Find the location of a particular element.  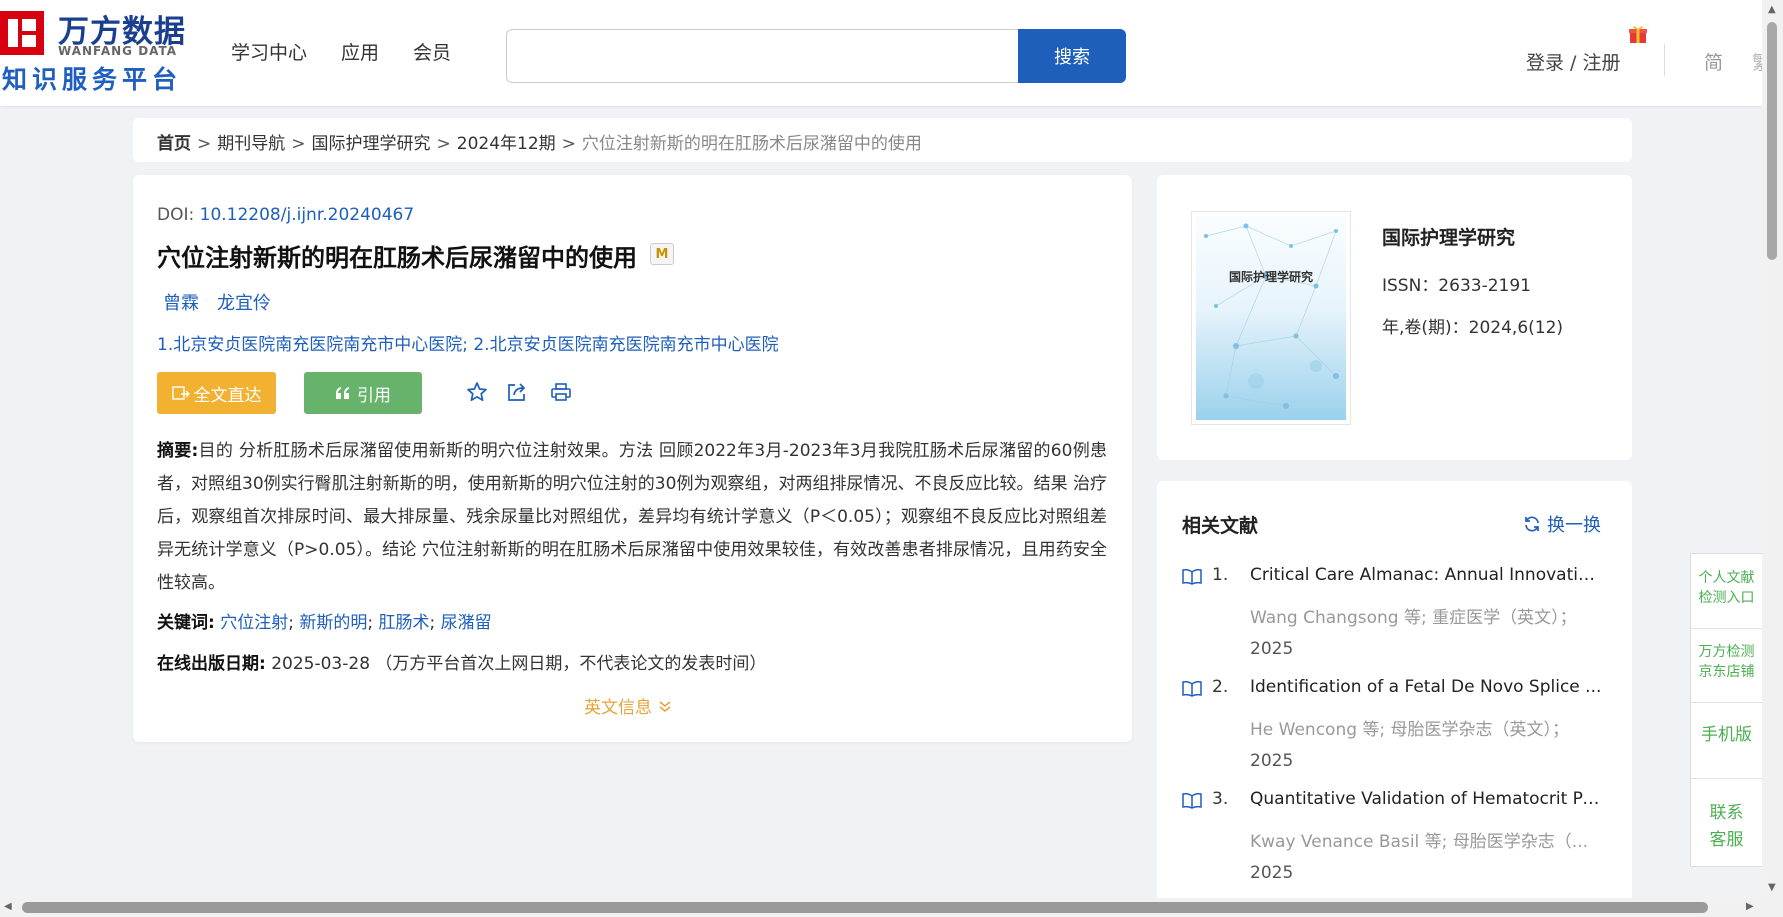

fulltext-label: 全文直达 is located at coordinates (227, 395).